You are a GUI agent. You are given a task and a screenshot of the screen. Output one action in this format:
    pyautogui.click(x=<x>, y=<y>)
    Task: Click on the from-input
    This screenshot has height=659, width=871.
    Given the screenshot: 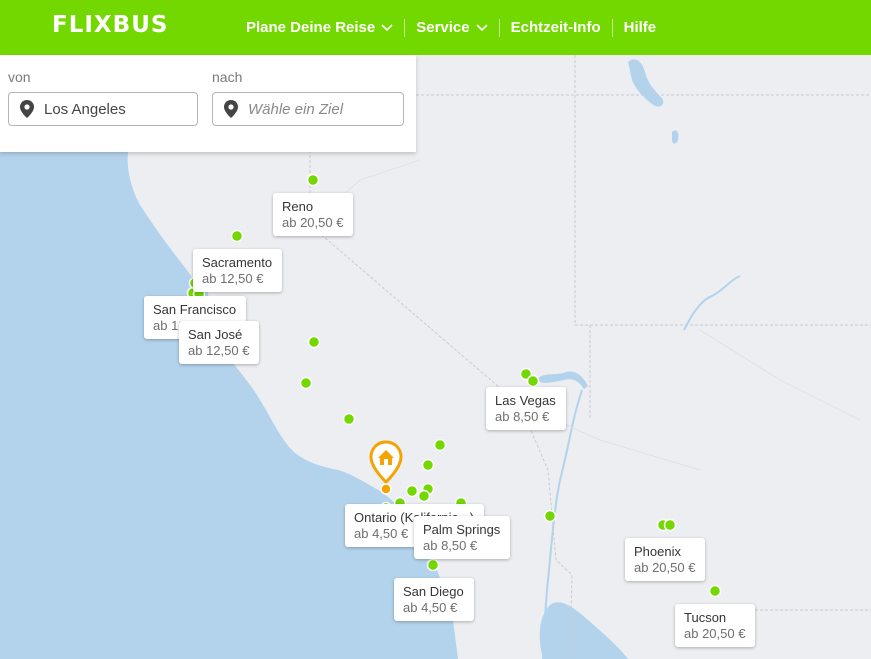 What is the action you would take?
    pyautogui.click(x=114, y=109)
    